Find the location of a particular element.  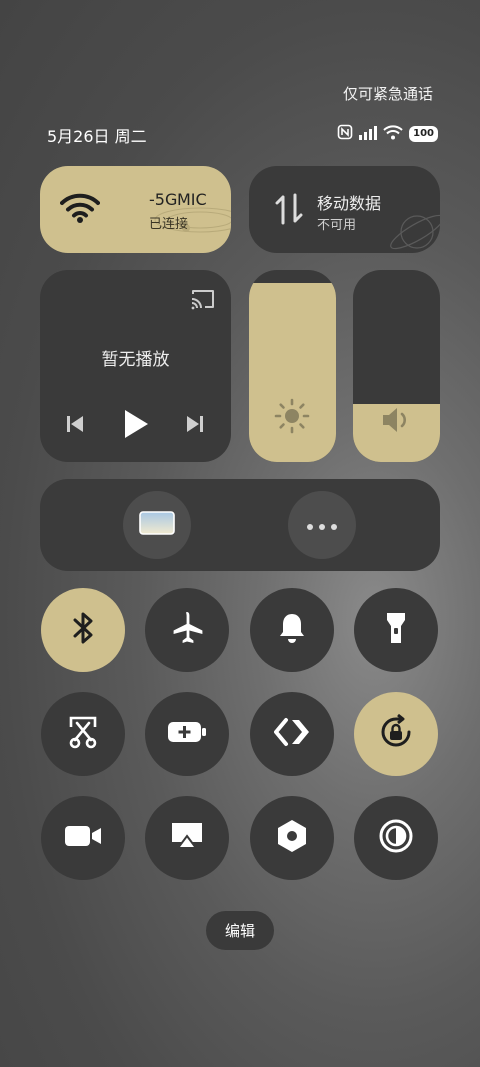

scissors-icon is located at coordinates (83, 734).